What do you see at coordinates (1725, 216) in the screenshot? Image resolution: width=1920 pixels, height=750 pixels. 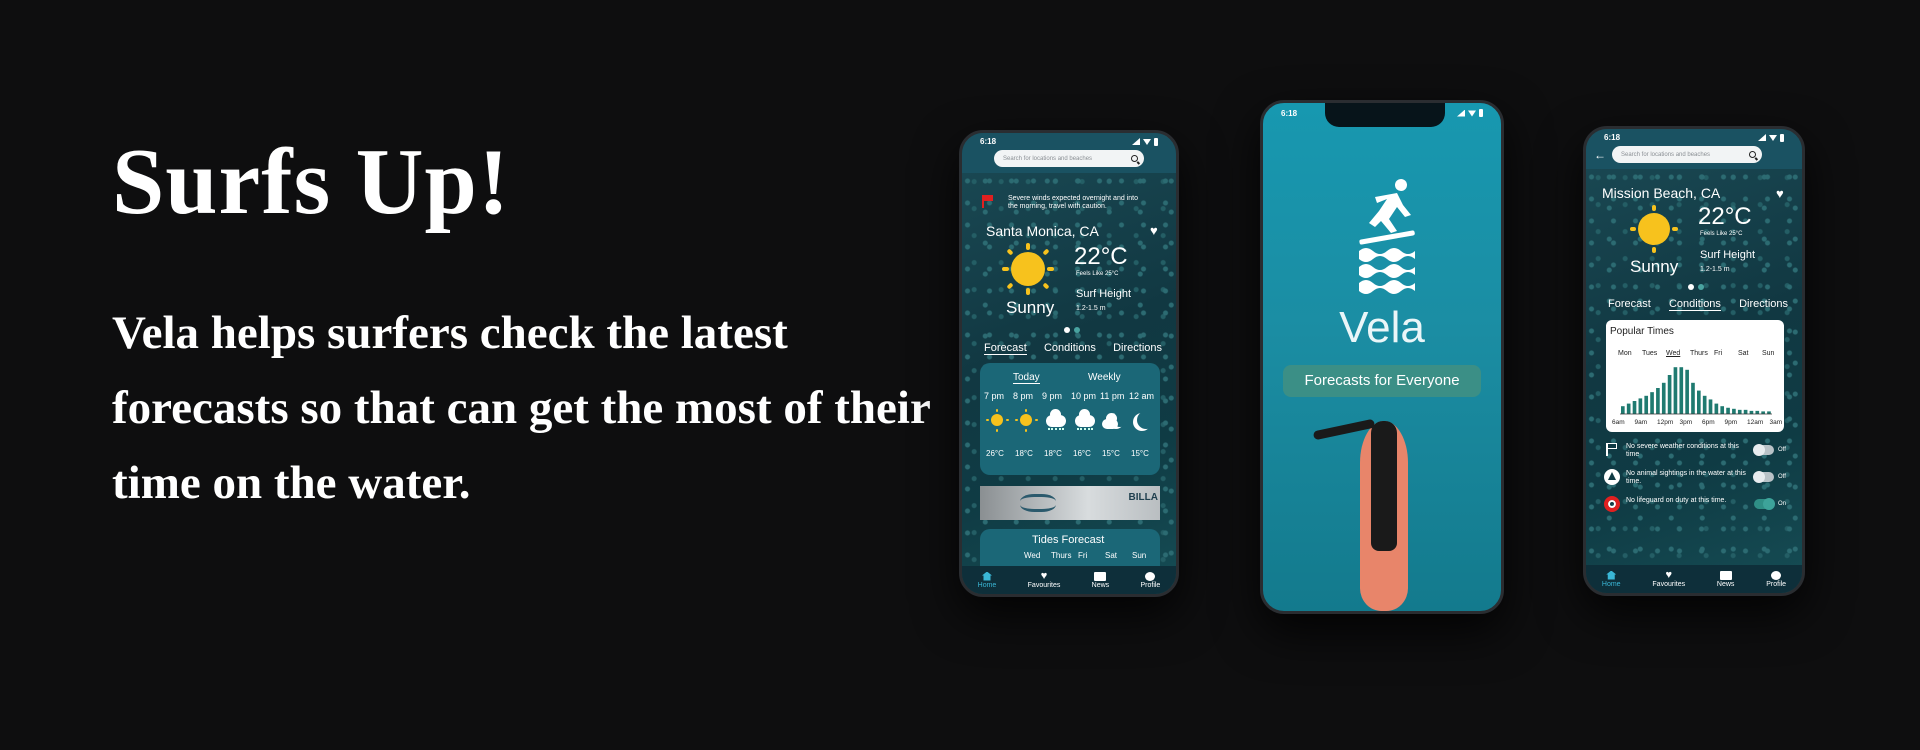 I see `temperature: 22°C` at bounding box center [1725, 216].